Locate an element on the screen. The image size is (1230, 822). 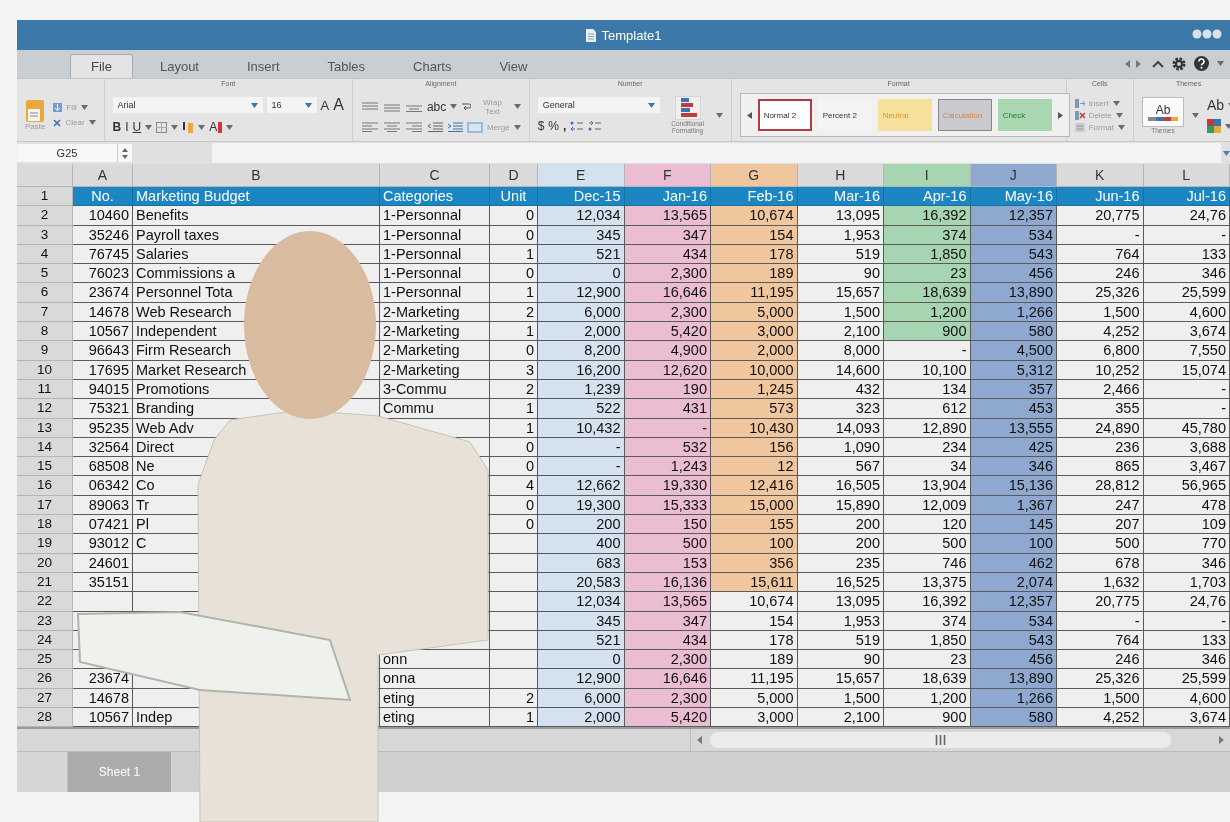
row-number: 28 is located at coordinates (45, 718).